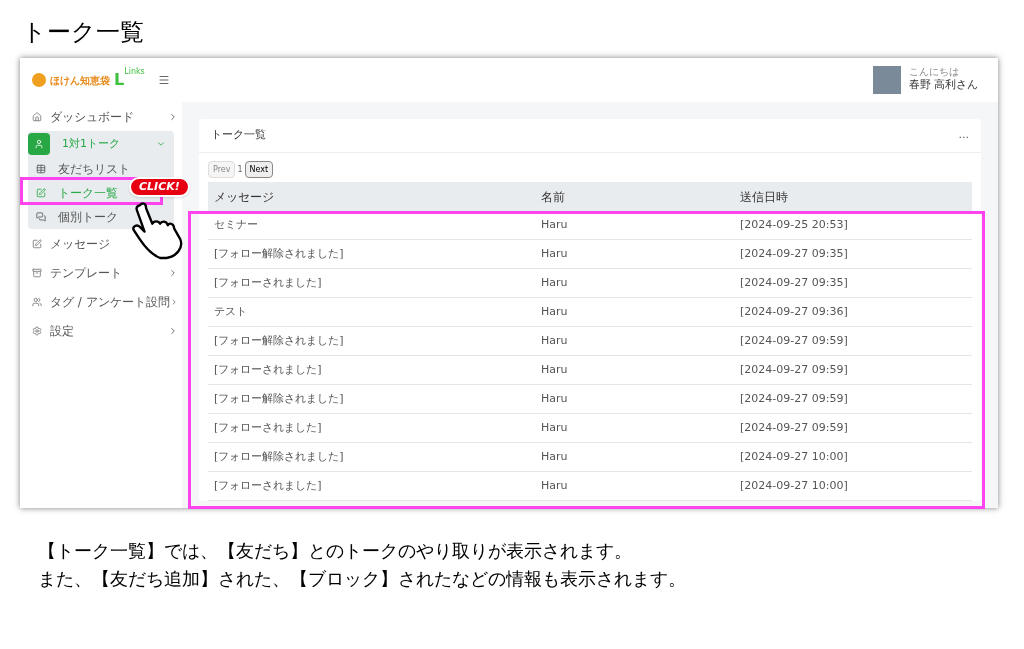  I want to click on sidebar-item: メッセージ, so click(67, 243).